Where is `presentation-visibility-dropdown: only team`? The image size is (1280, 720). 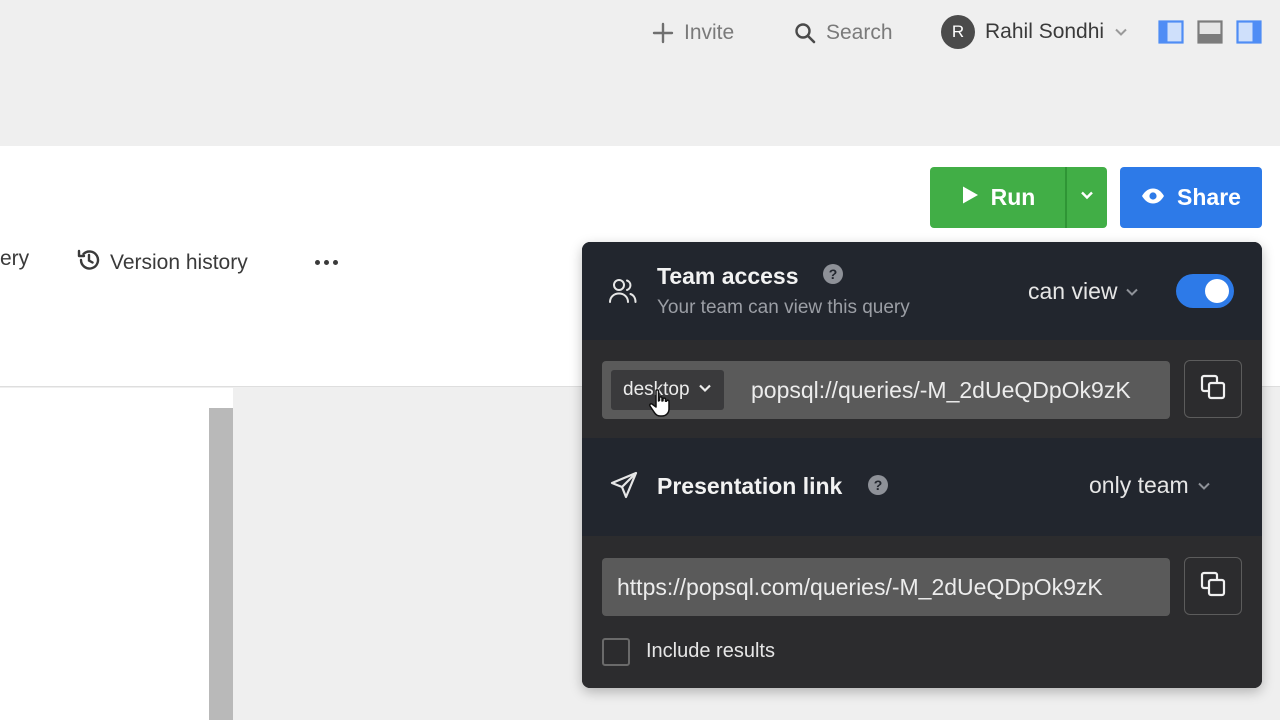 presentation-visibility-dropdown: only team is located at coordinates (1150, 485).